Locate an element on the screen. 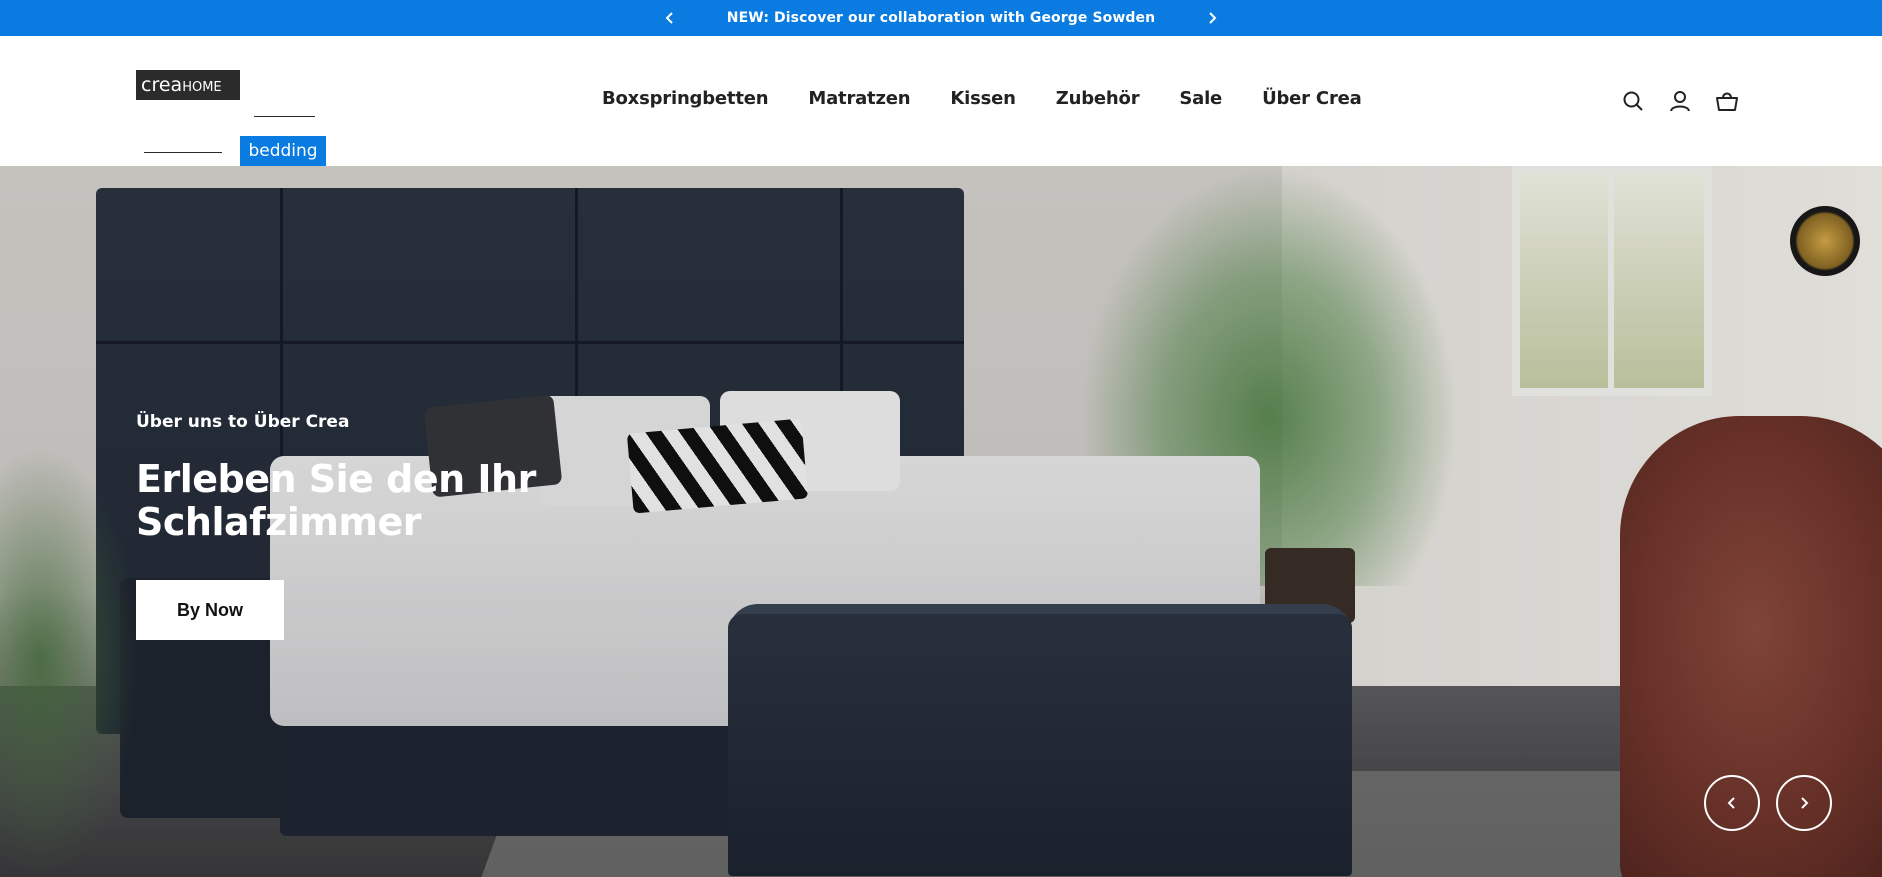 The width and height of the screenshot is (1882, 877). hero-title: Erleben Sie den Ihr Schlafzimmer is located at coordinates (336, 500).